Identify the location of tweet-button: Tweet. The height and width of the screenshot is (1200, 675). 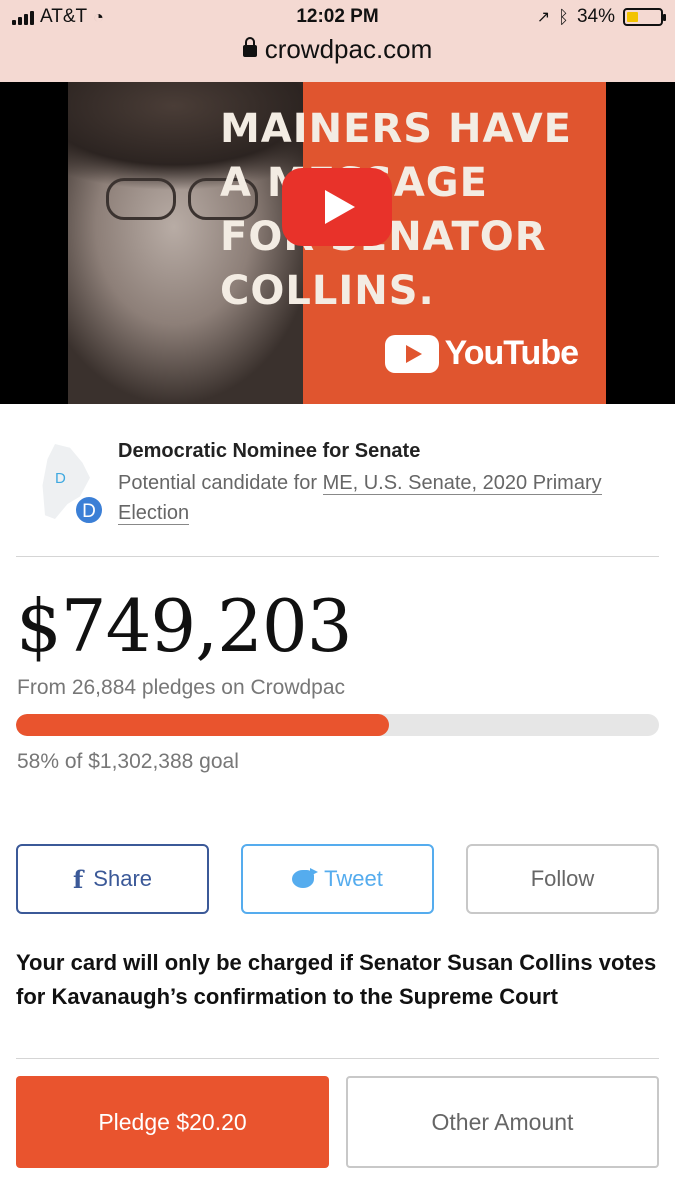
(337, 879).